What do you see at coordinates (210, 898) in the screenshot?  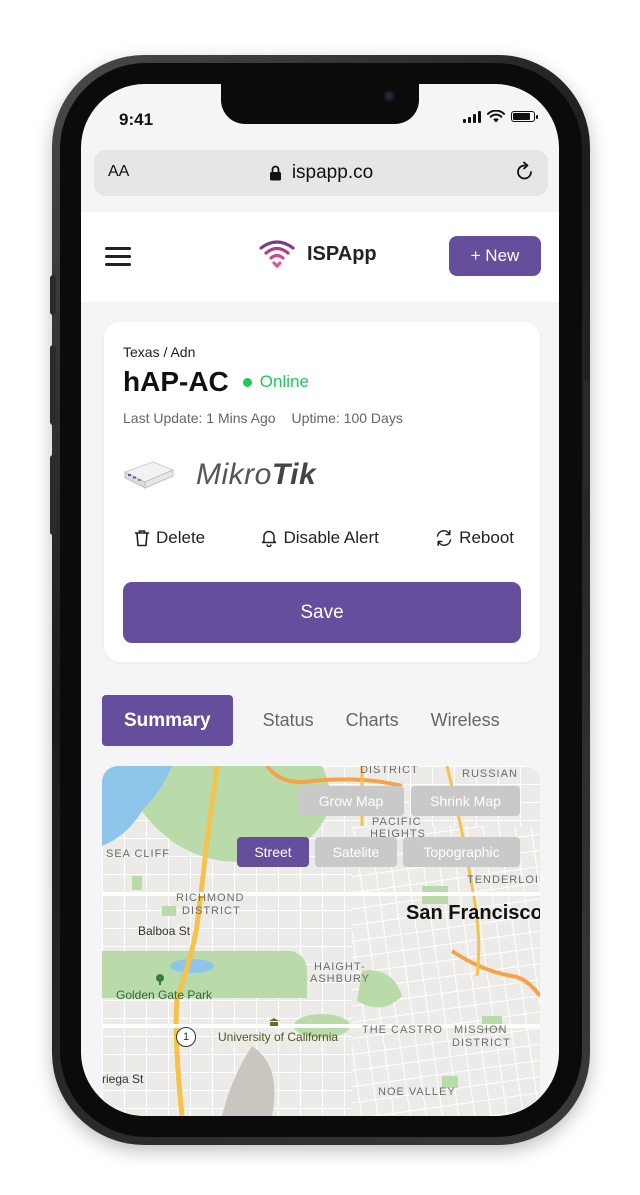 I see `map-label: RICHMOND` at bounding box center [210, 898].